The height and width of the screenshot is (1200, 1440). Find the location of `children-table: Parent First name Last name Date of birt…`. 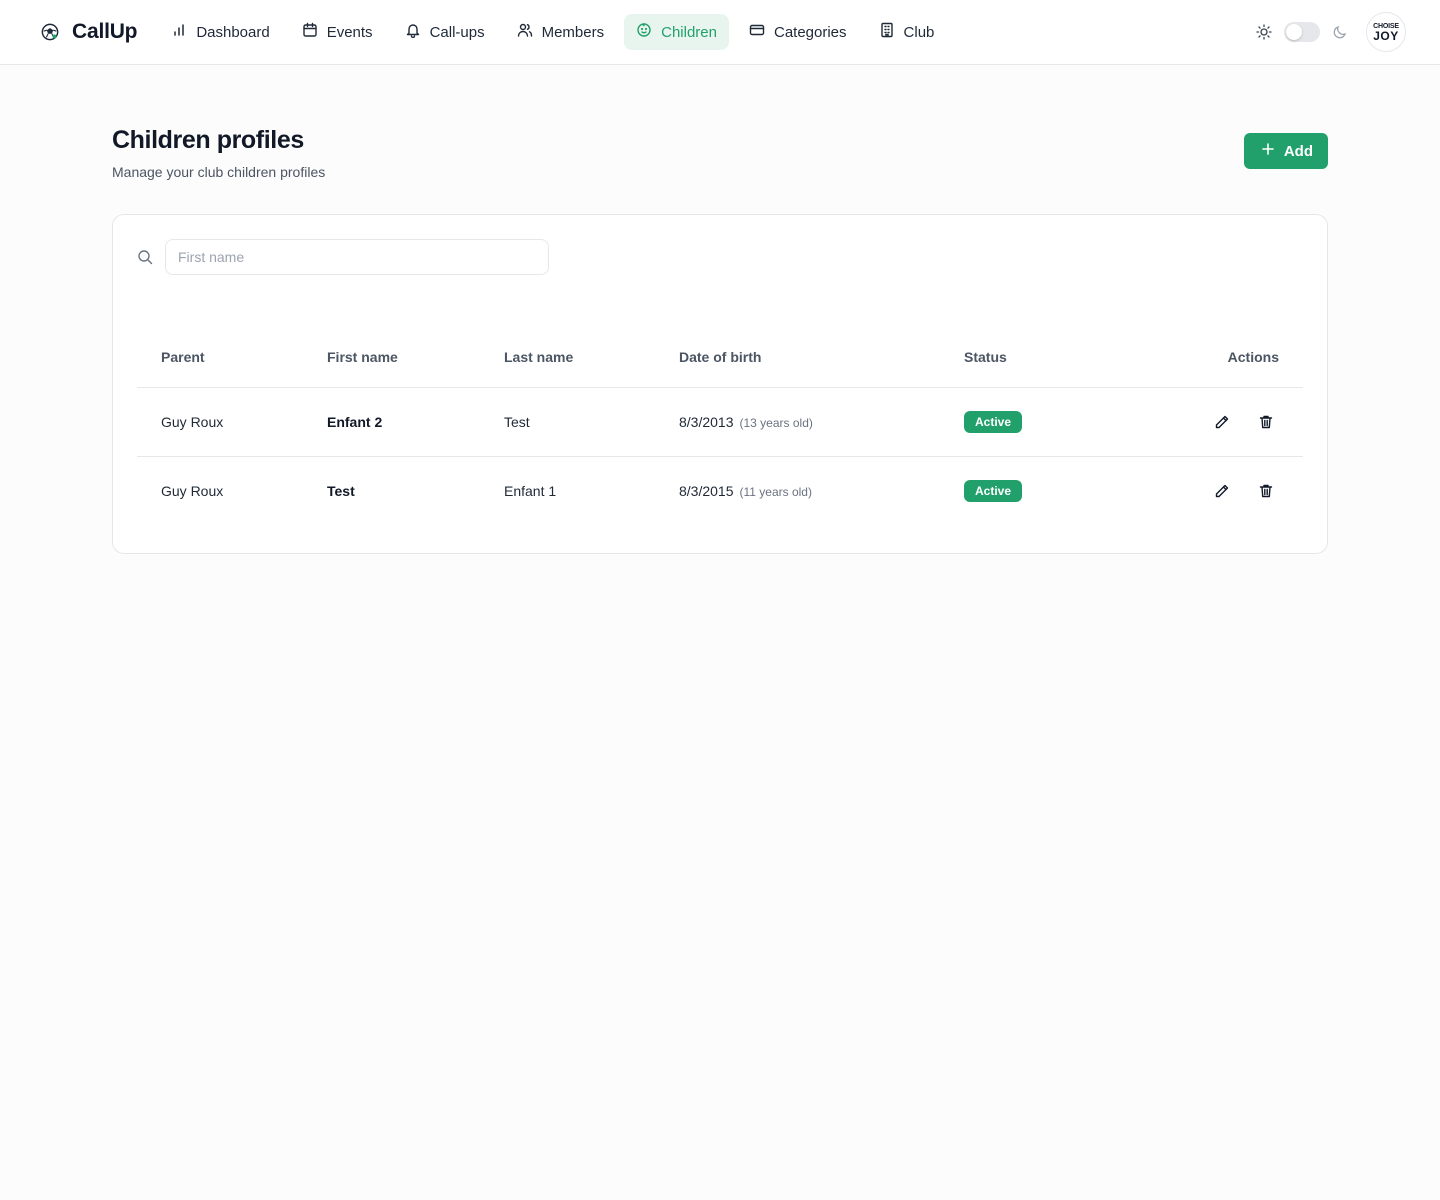

children-table: Parent First name Last name Date of birt… is located at coordinates (720, 426).